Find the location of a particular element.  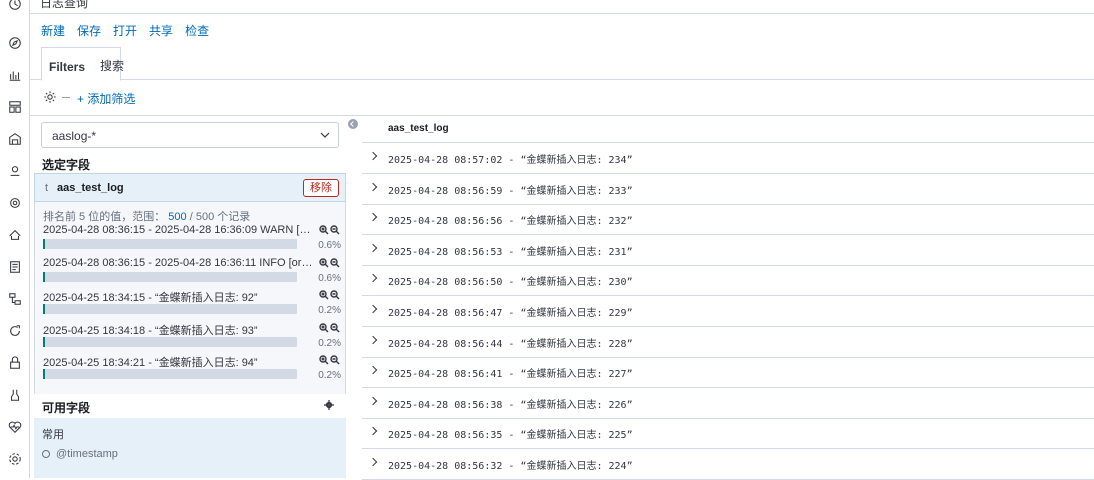

common-fields: 常用 @timestamp is located at coordinates (190, 448).